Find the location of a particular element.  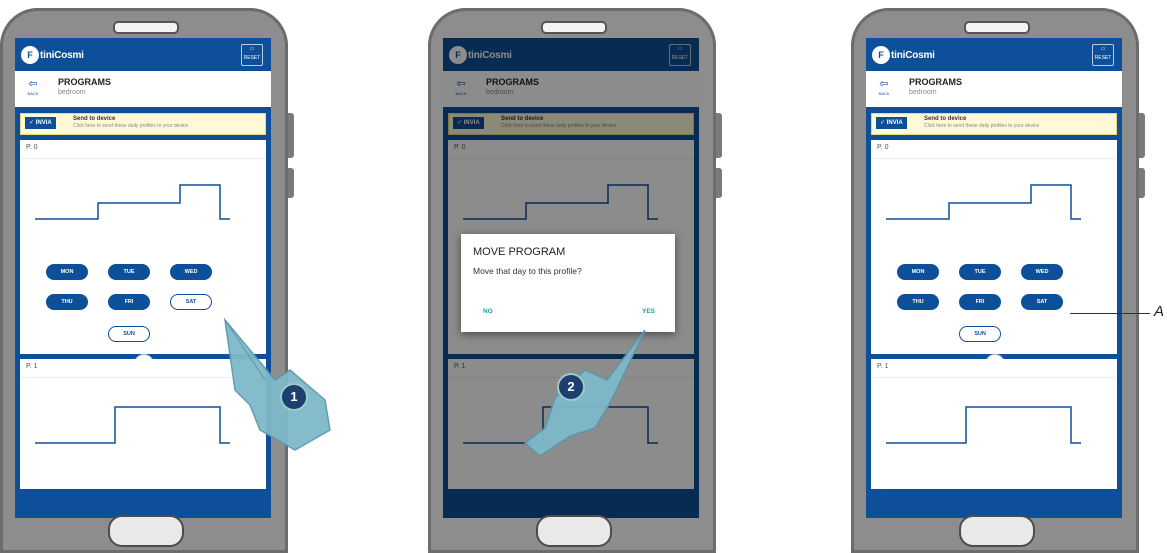

profile-card-p0: P. 0 MON TUE WED THU FRI SAT SUN ❐ is located at coordinates (994, 257).